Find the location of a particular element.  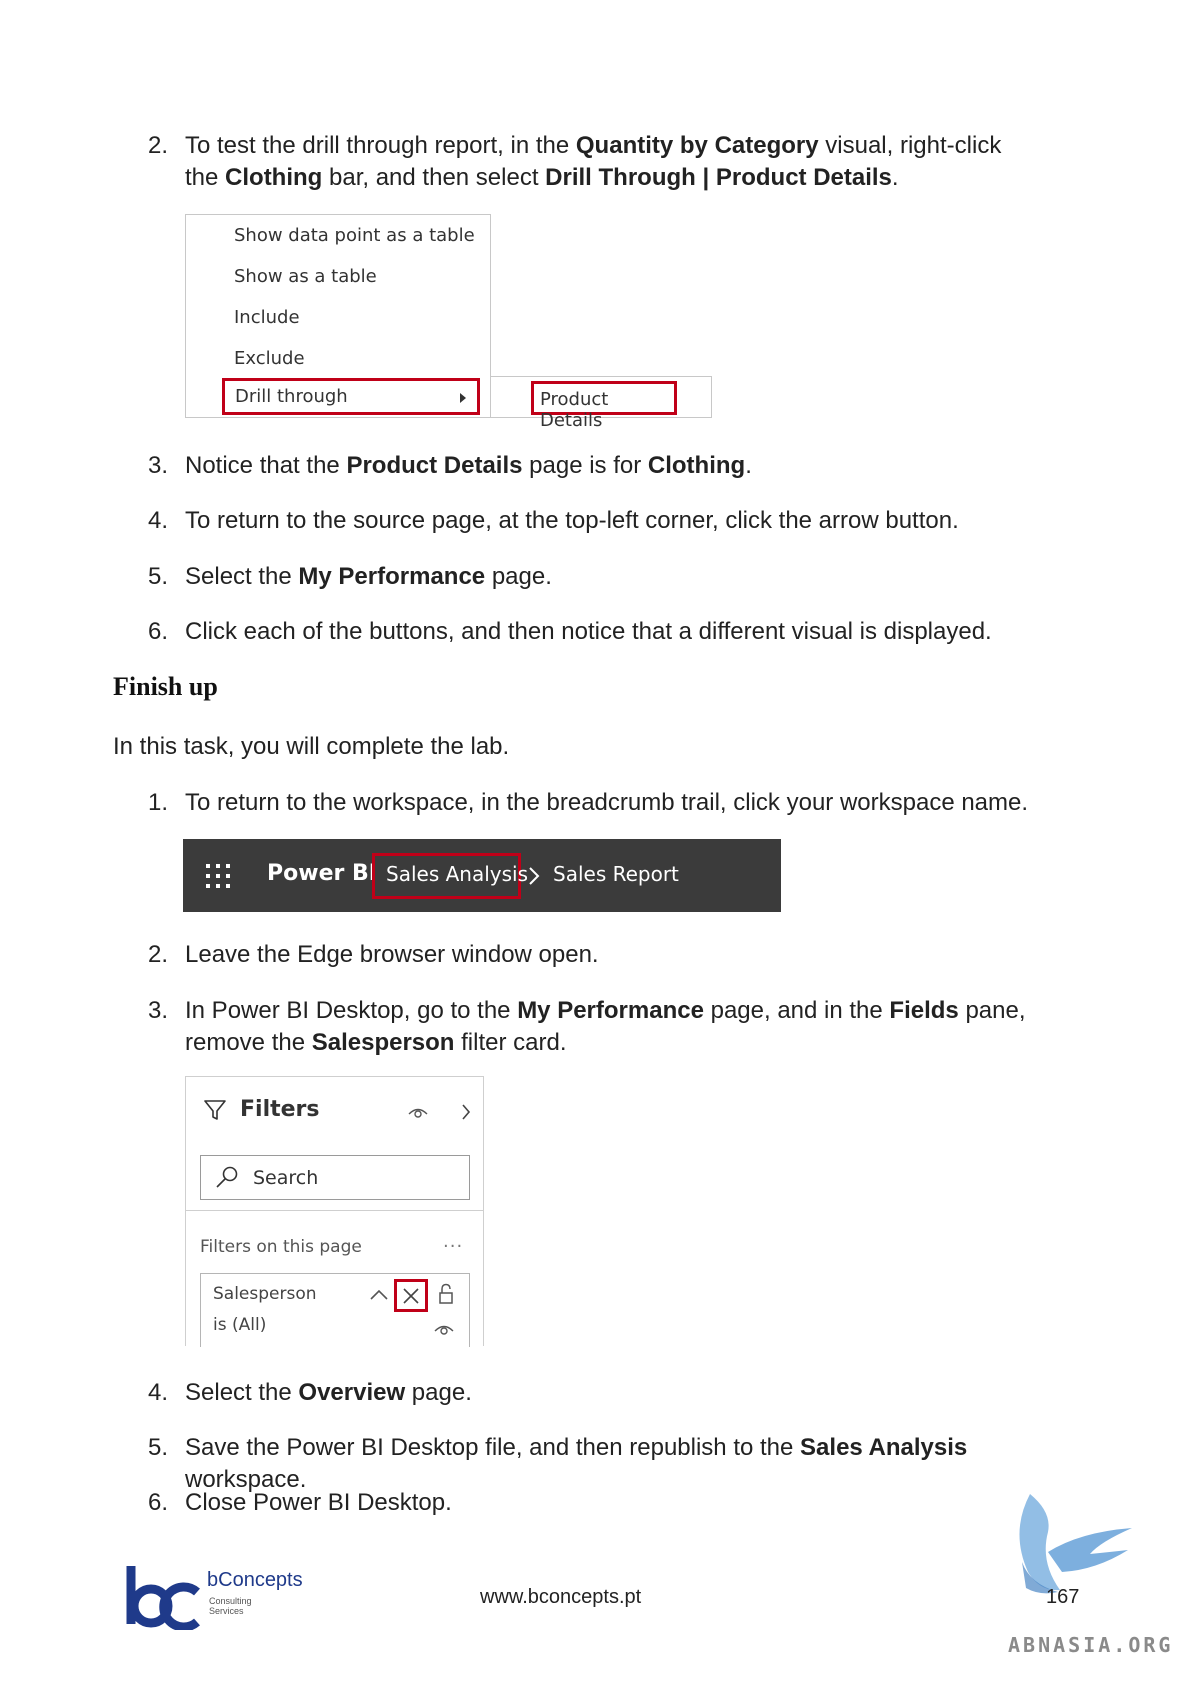

filter-card: Salesperson is (All) is located at coordinates (335, 1310).